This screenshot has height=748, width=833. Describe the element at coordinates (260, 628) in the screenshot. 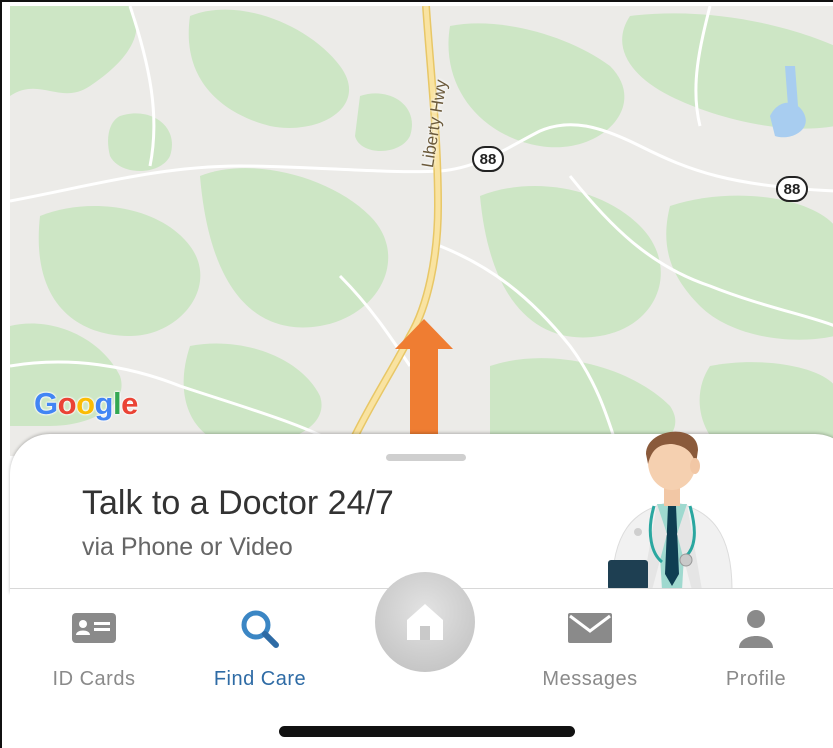

I see `search-icon` at that location.